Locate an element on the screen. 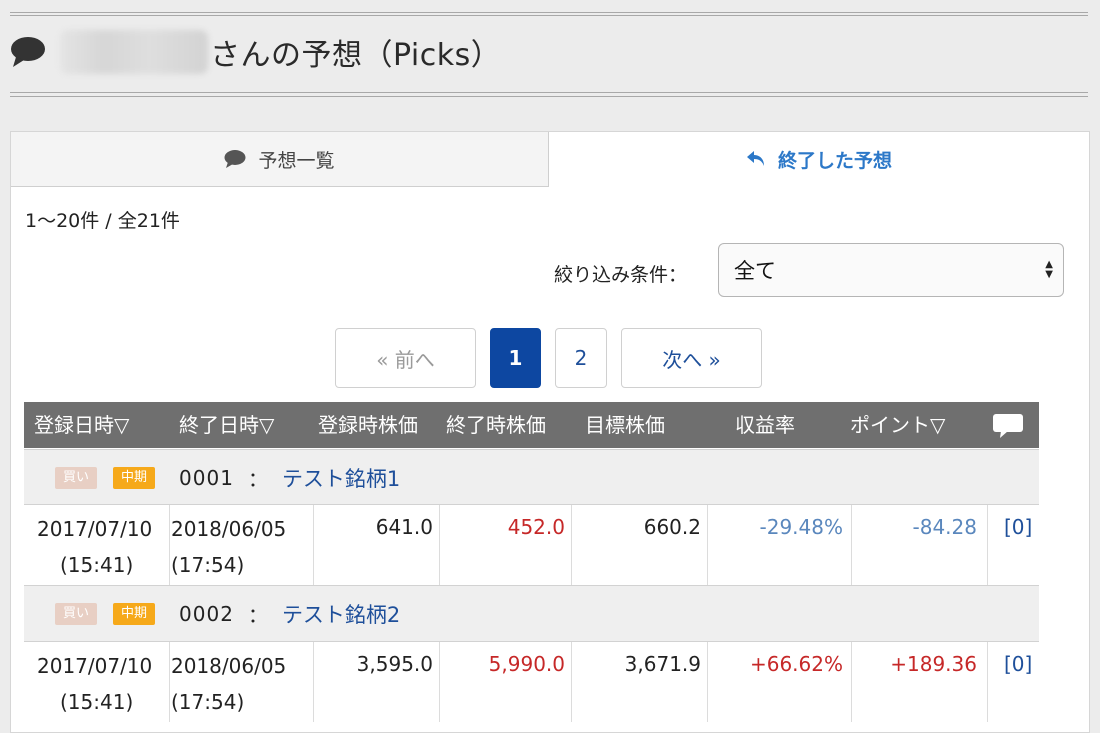  pagination-page-1: 1 is located at coordinates (515, 358).